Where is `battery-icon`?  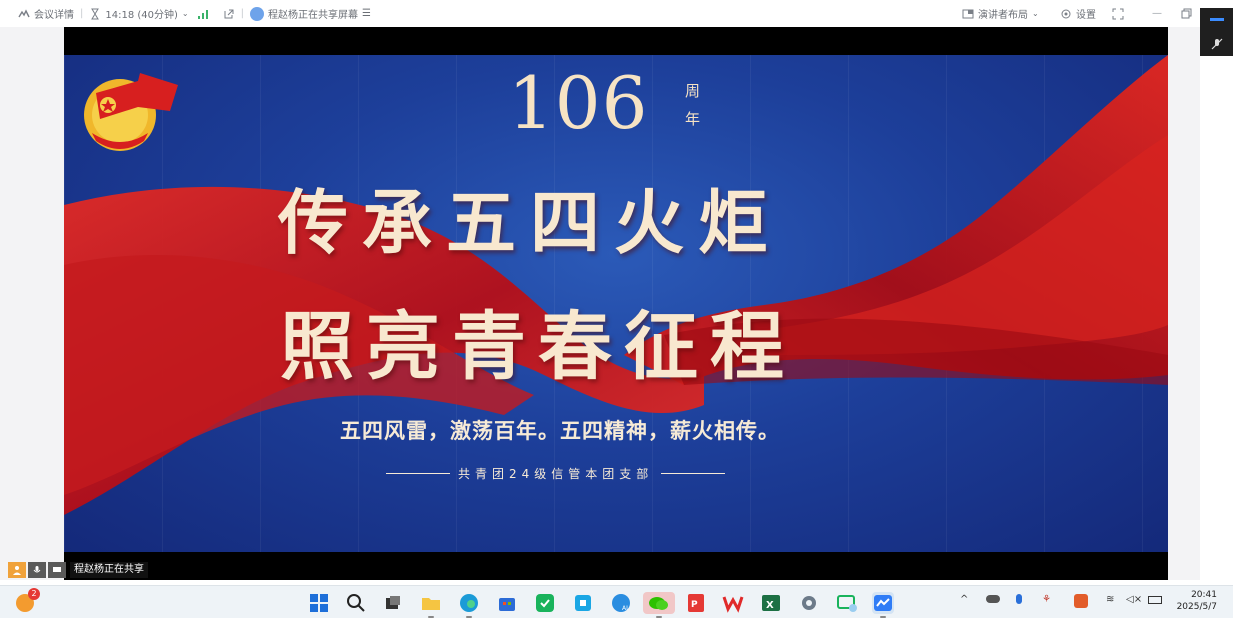
battery-icon is located at coordinates (1155, 600).